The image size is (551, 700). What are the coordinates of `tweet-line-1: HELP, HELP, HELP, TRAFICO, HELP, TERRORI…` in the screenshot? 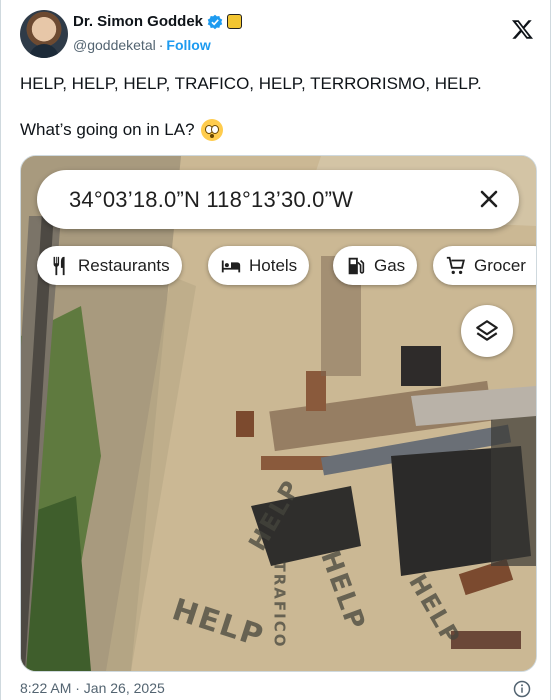 It's located at (251, 83).